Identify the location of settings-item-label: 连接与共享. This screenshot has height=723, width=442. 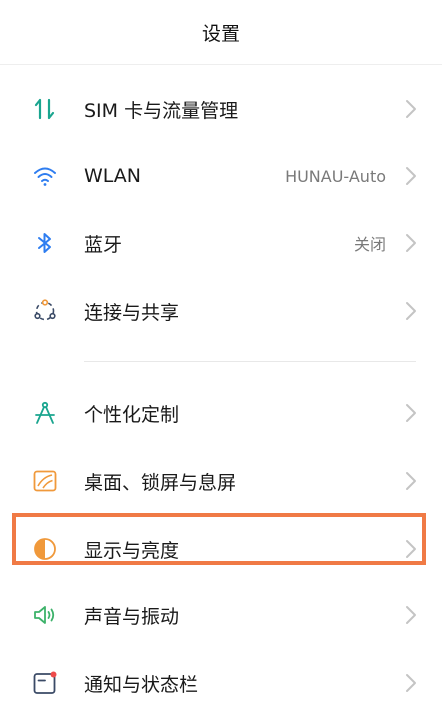
(132, 312).